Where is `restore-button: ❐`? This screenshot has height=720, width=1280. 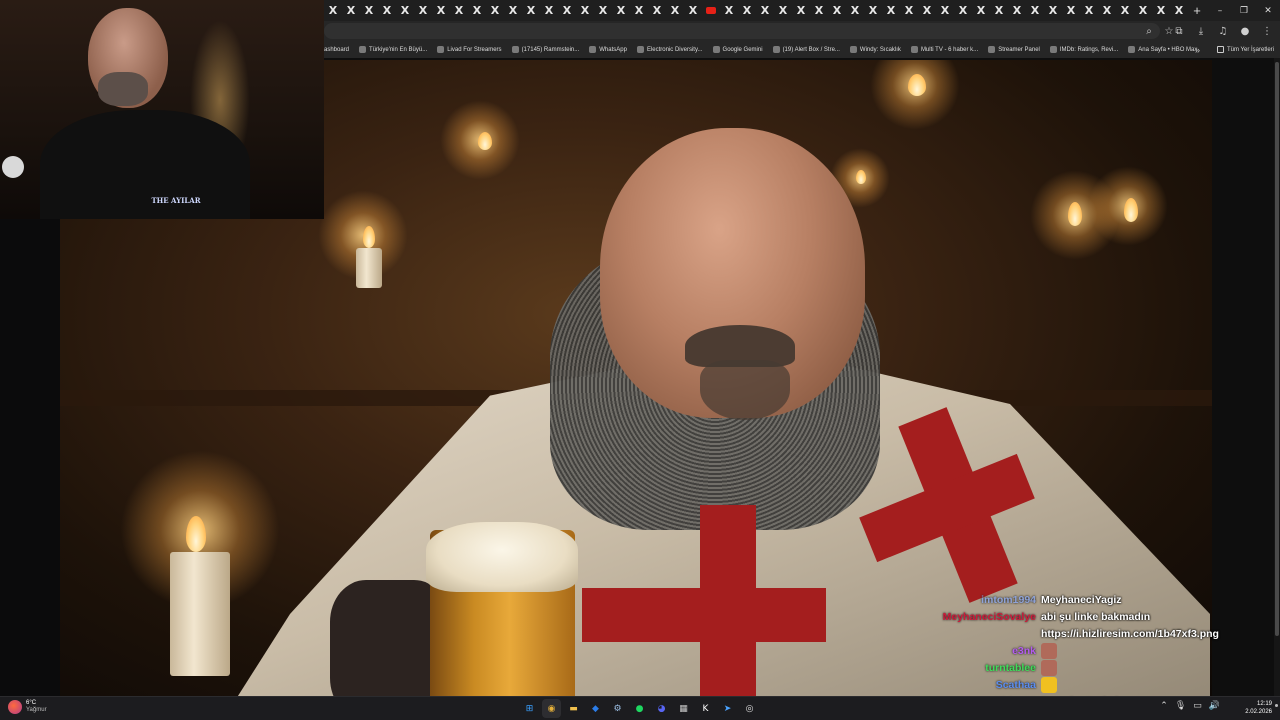 restore-button: ❐ is located at coordinates (1244, 10).